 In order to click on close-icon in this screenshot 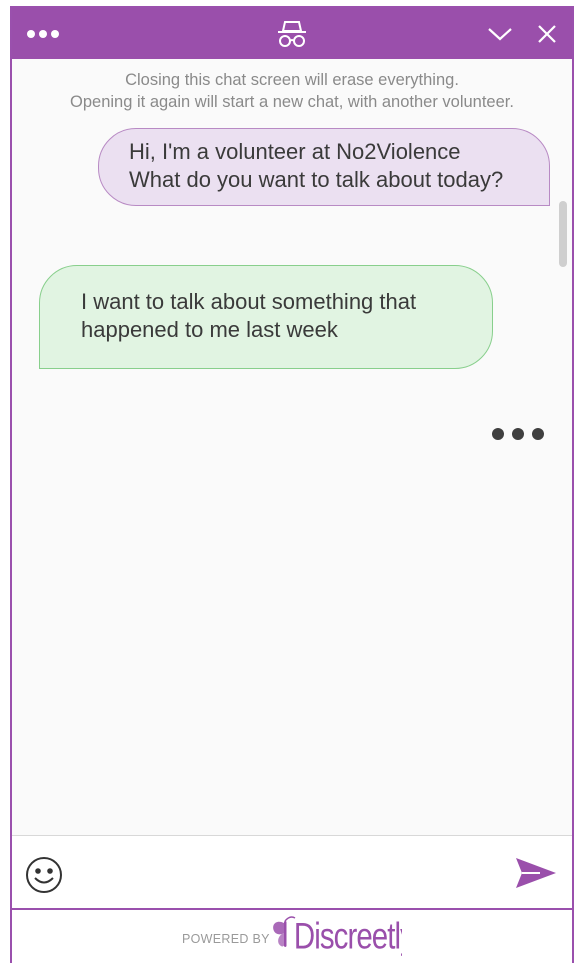, I will do `click(547, 33)`.